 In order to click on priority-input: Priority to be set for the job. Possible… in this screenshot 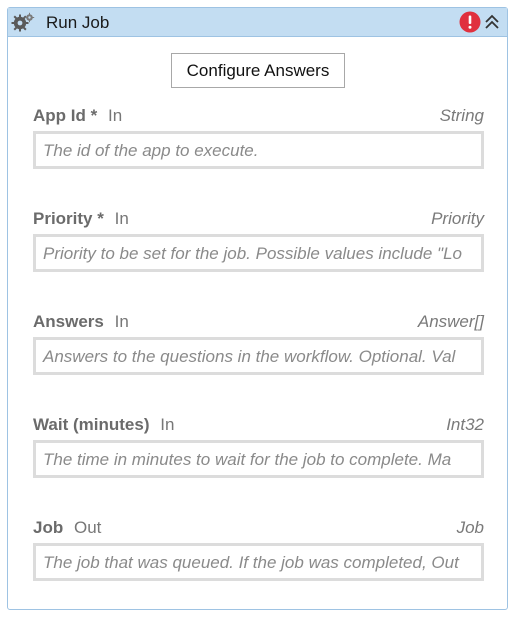, I will do `click(258, 253)`.